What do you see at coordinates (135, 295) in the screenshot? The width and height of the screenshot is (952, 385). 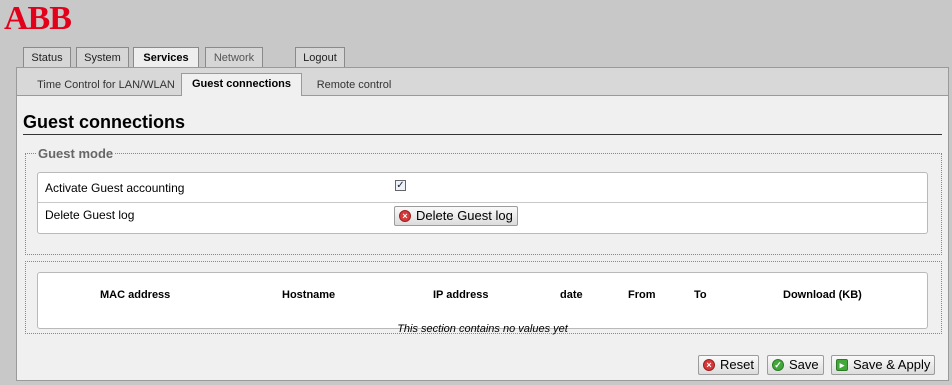 I see `col-mac-address: MAC address` at bounding box center [135, 295].